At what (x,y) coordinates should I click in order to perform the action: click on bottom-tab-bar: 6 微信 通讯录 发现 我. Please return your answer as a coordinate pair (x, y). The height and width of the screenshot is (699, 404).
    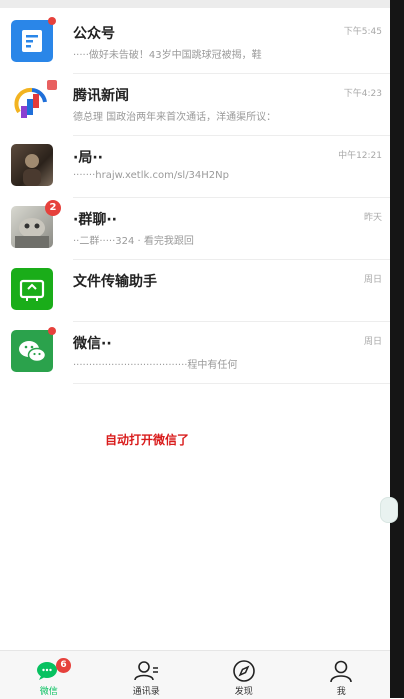
    Looking at the image, I should click on (195, 674).